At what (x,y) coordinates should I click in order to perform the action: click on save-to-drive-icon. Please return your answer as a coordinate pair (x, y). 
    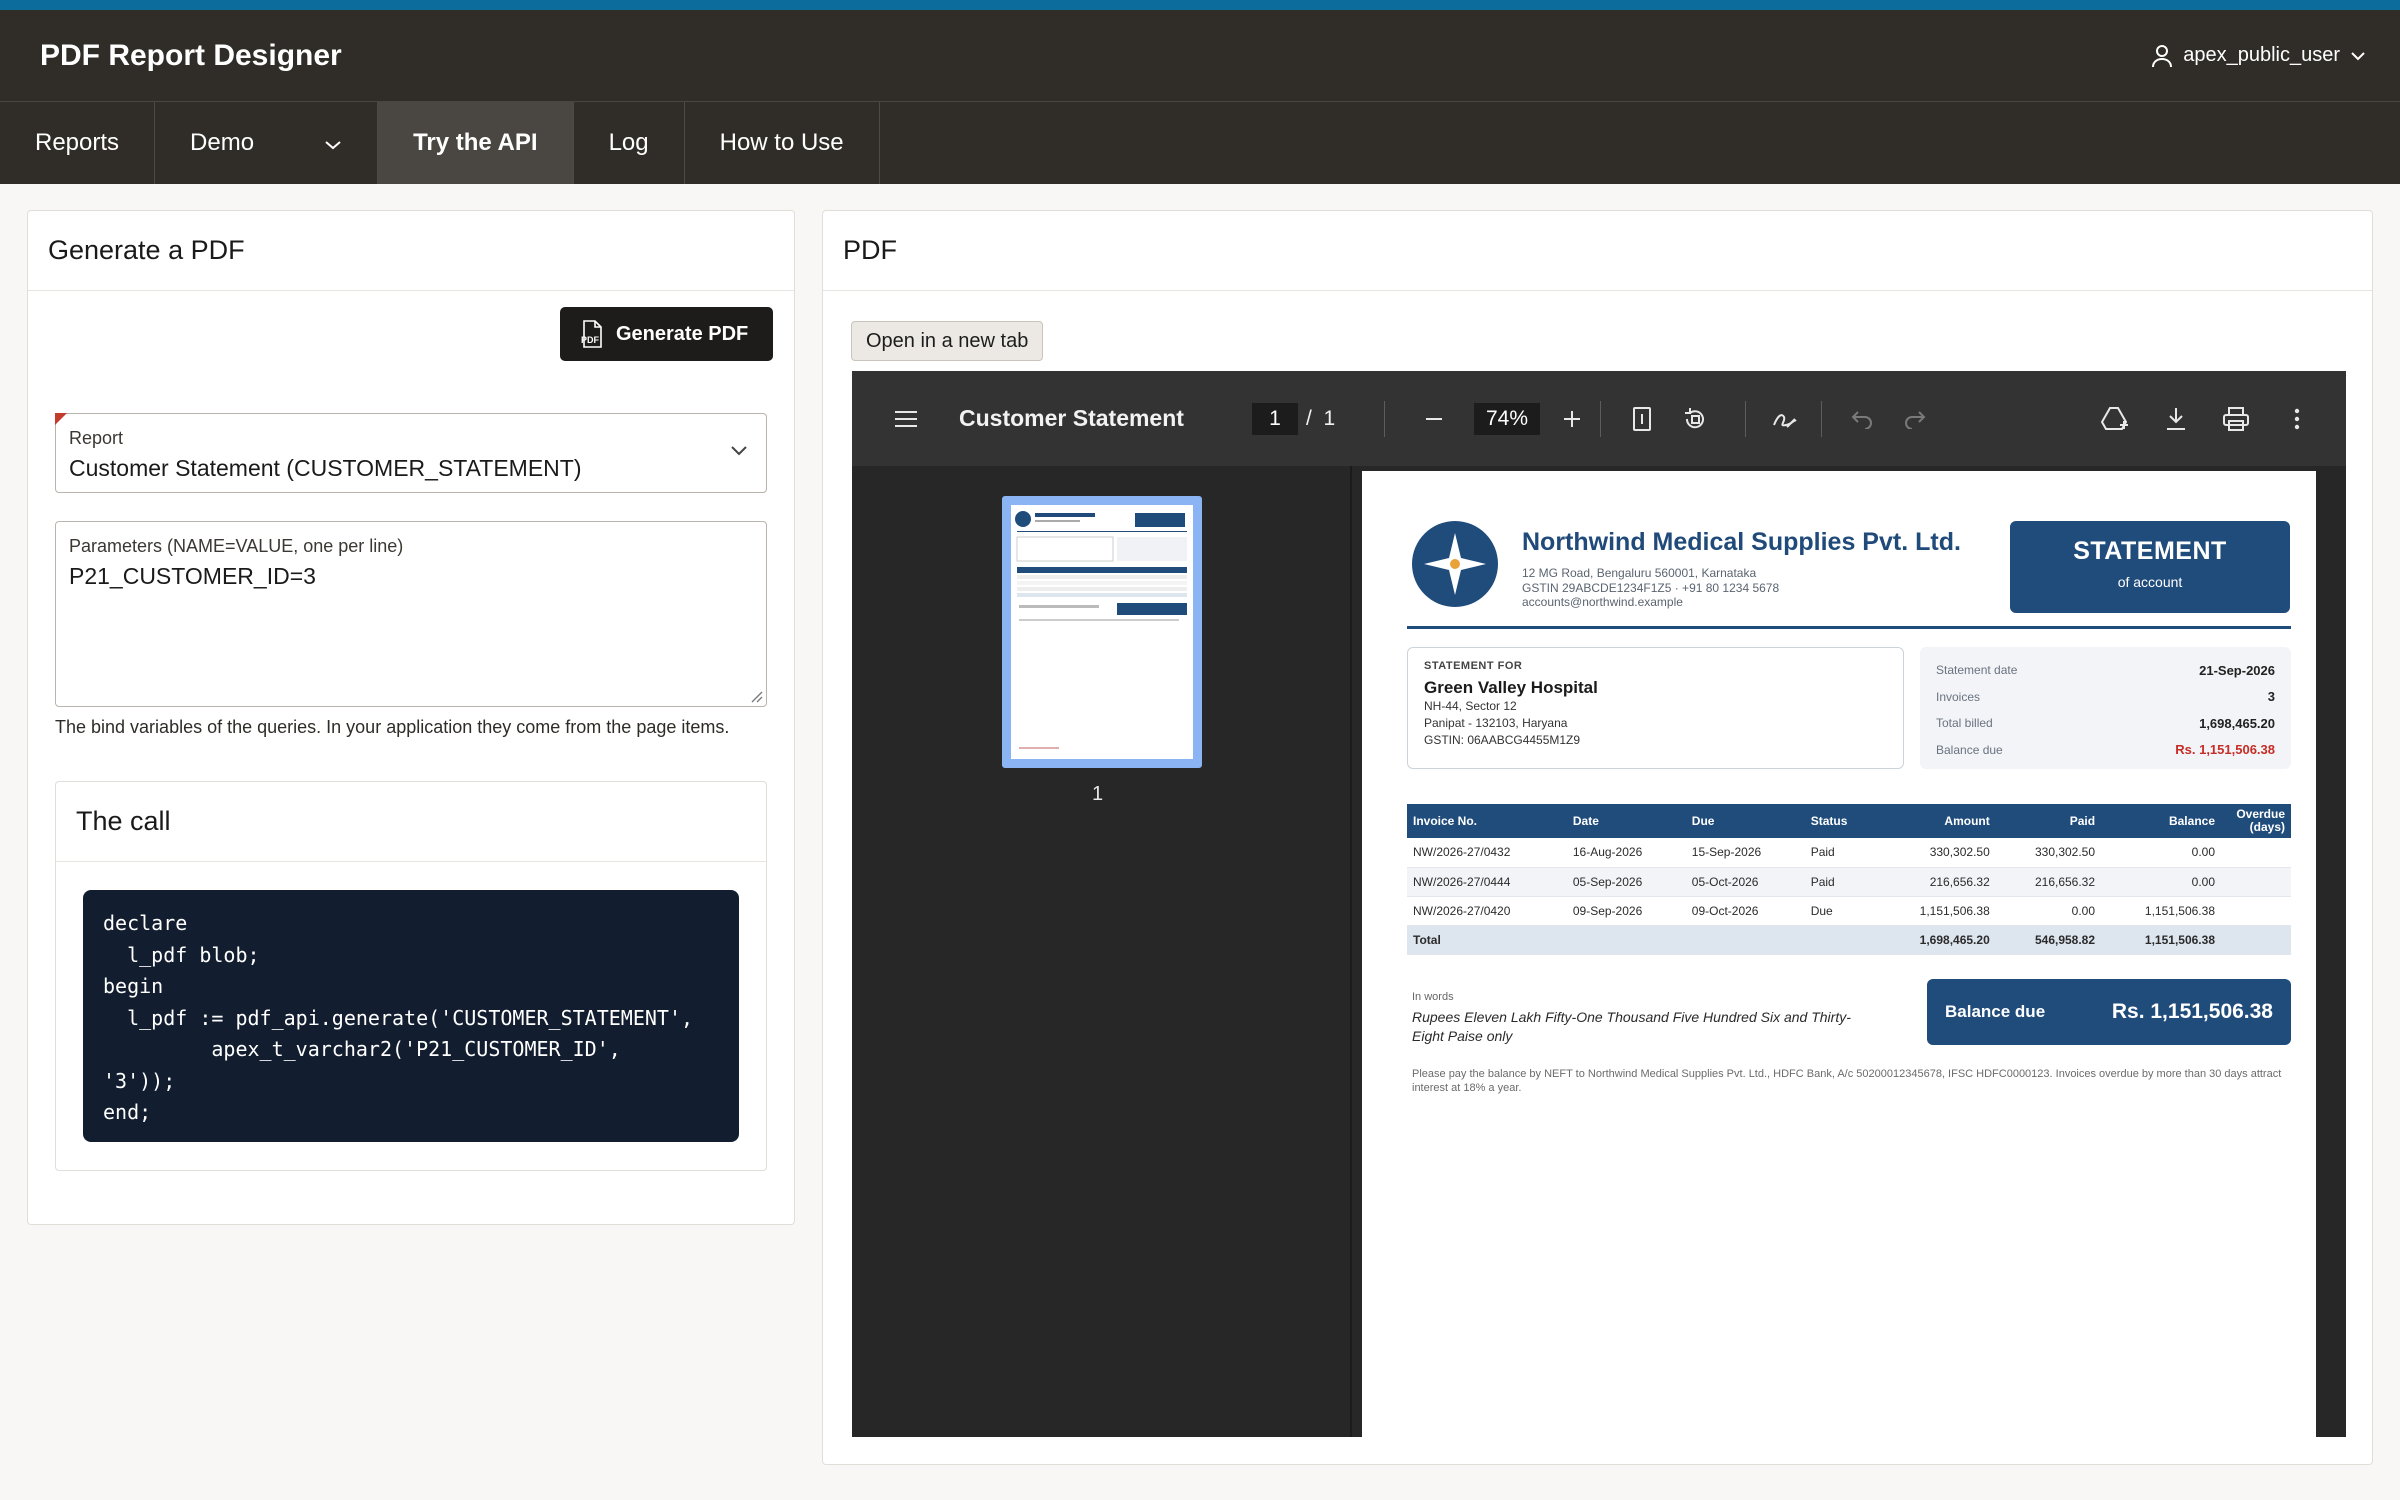
    Looking at the image, I should click on (2115, 419).